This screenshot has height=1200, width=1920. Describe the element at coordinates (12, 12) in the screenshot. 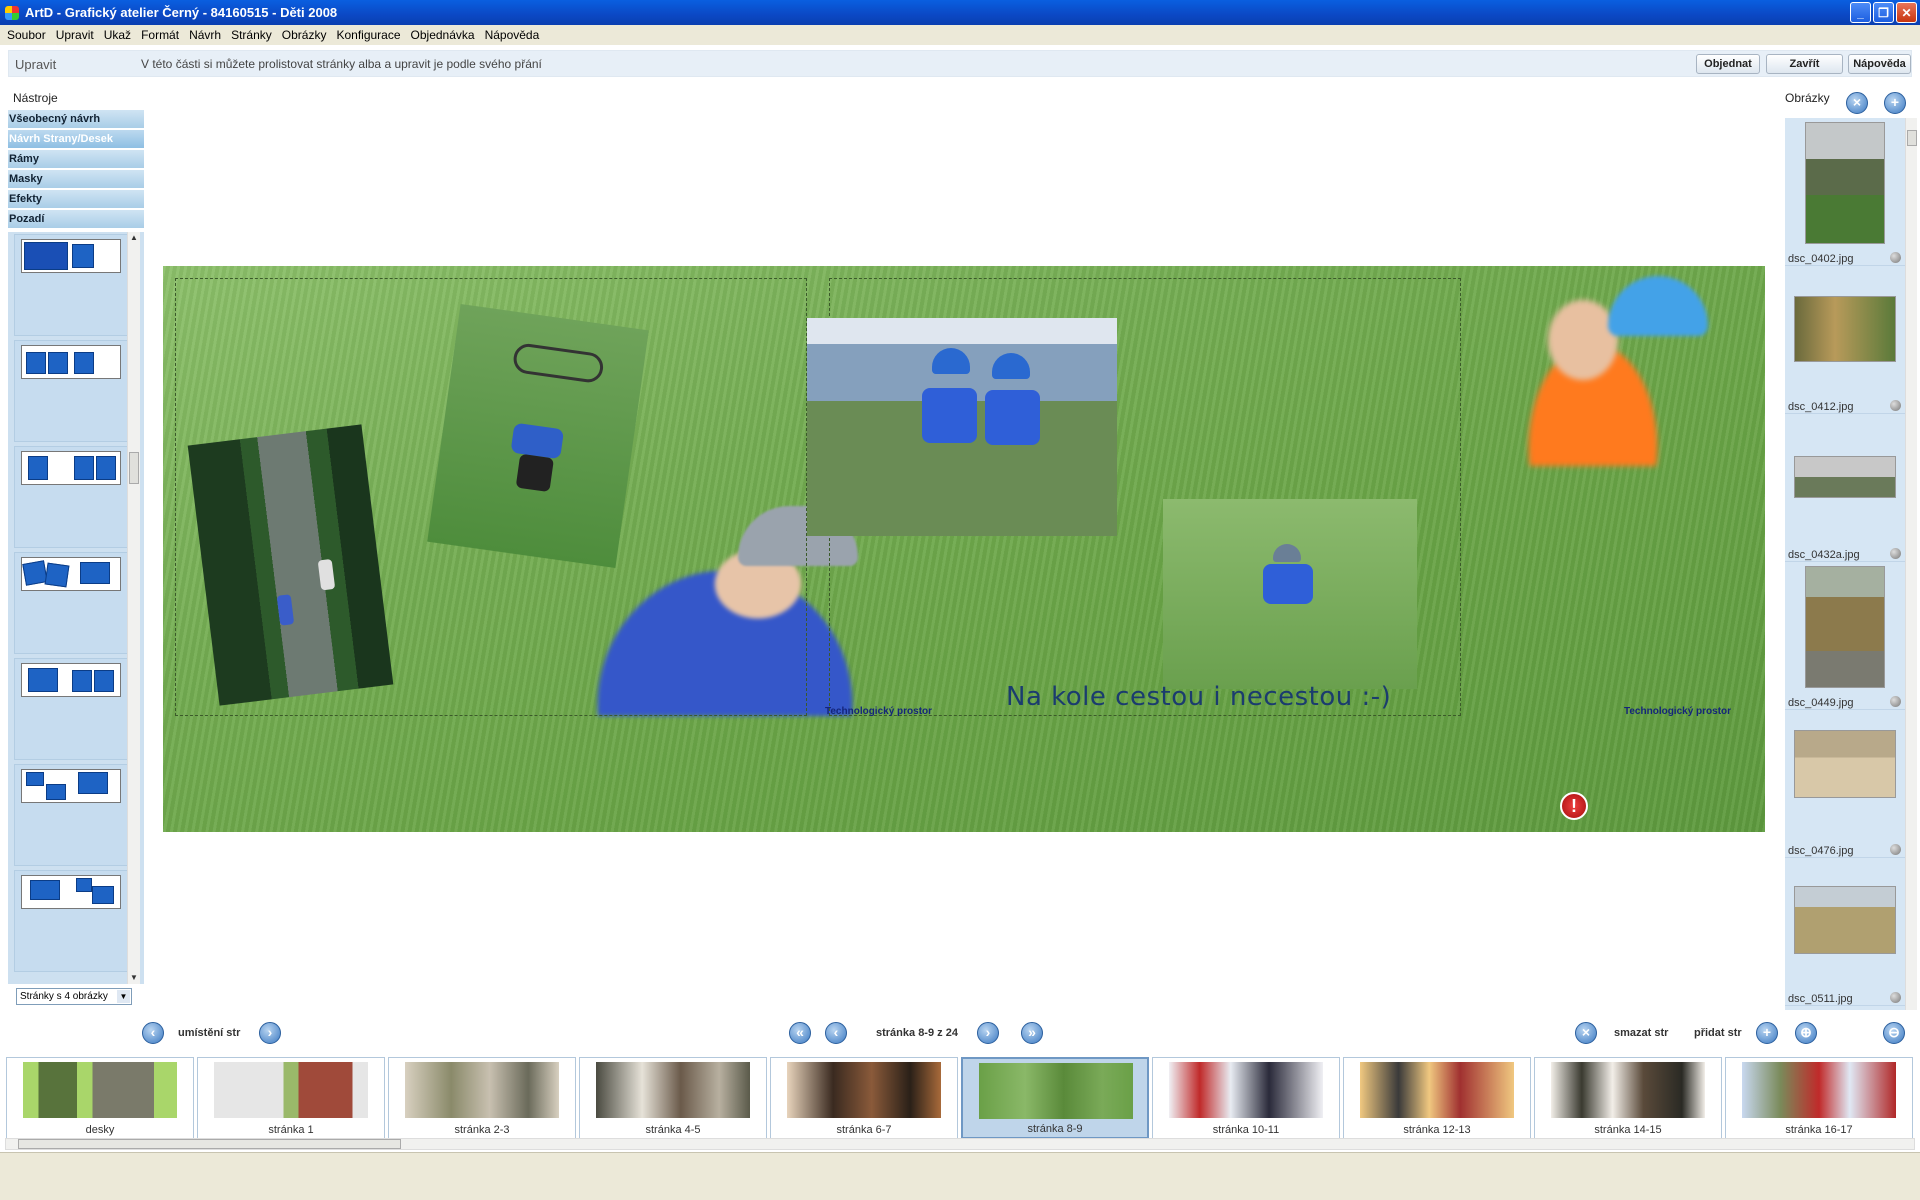

I see `app-icon` at that location.